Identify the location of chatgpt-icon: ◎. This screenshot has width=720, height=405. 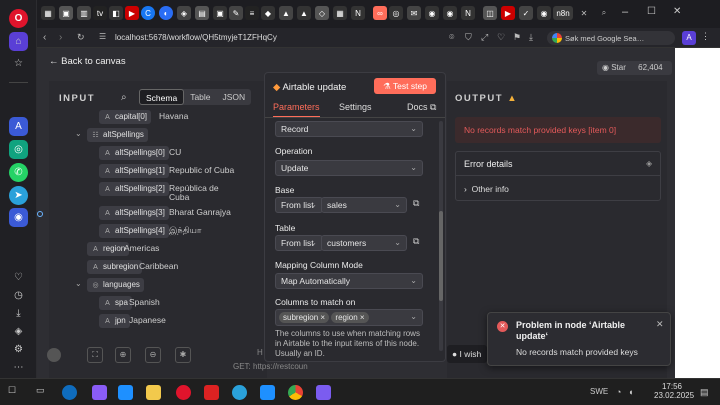
(18, 149).